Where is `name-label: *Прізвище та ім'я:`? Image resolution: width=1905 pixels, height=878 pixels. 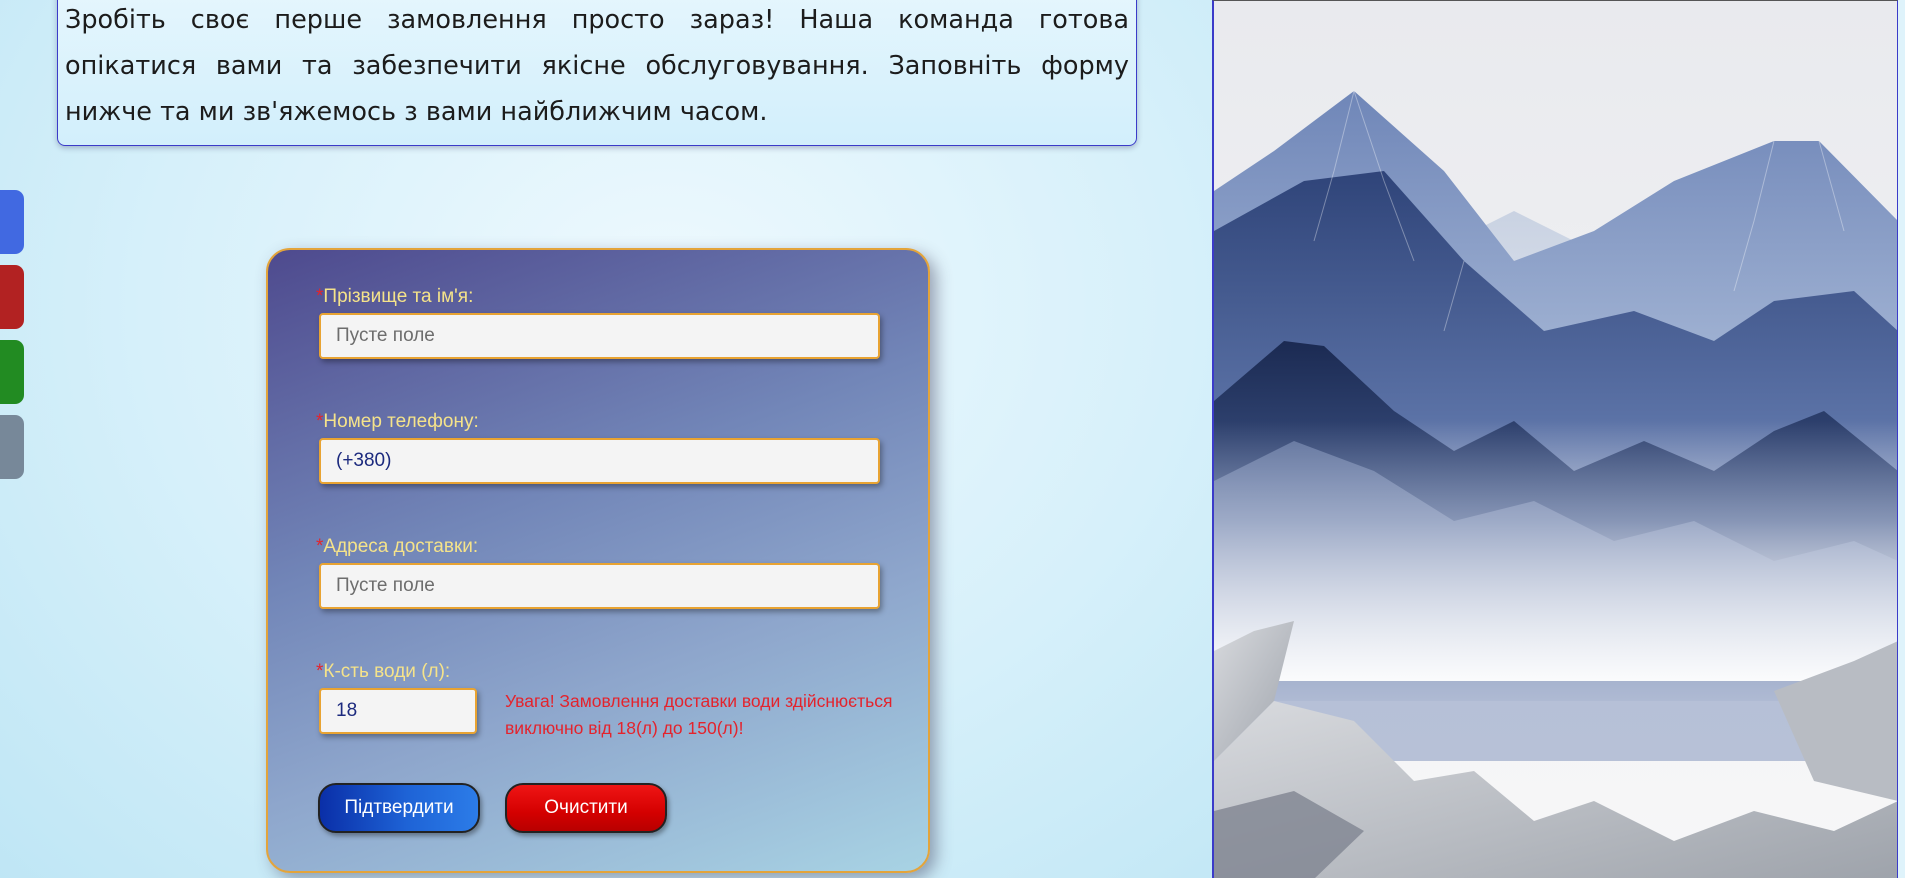 name-label: *Прізвище та ім'я: is located at coordinates (395, 296).